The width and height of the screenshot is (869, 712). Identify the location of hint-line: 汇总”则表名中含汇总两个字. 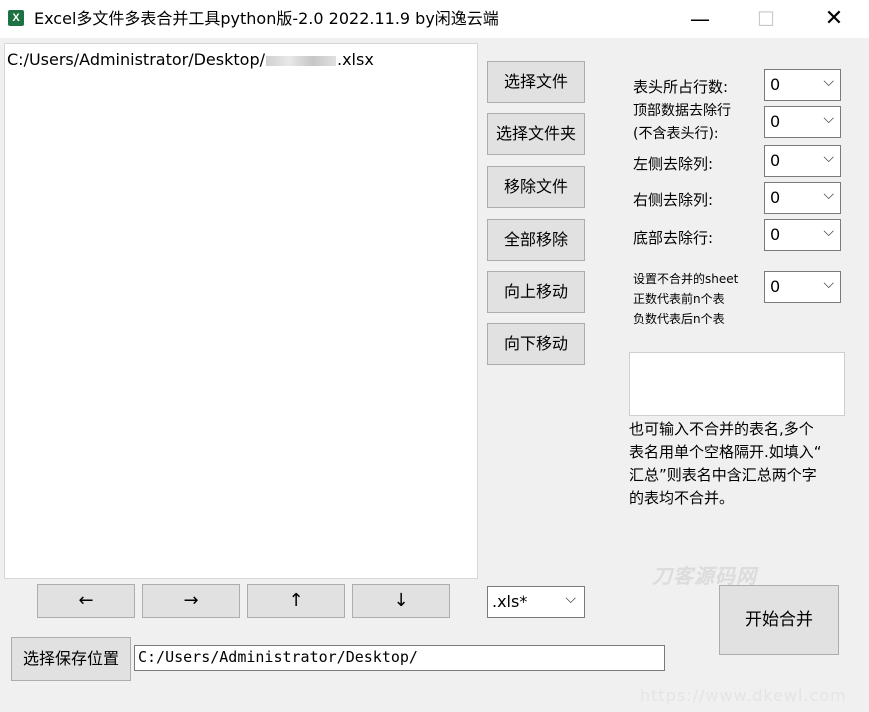
(723, 475).